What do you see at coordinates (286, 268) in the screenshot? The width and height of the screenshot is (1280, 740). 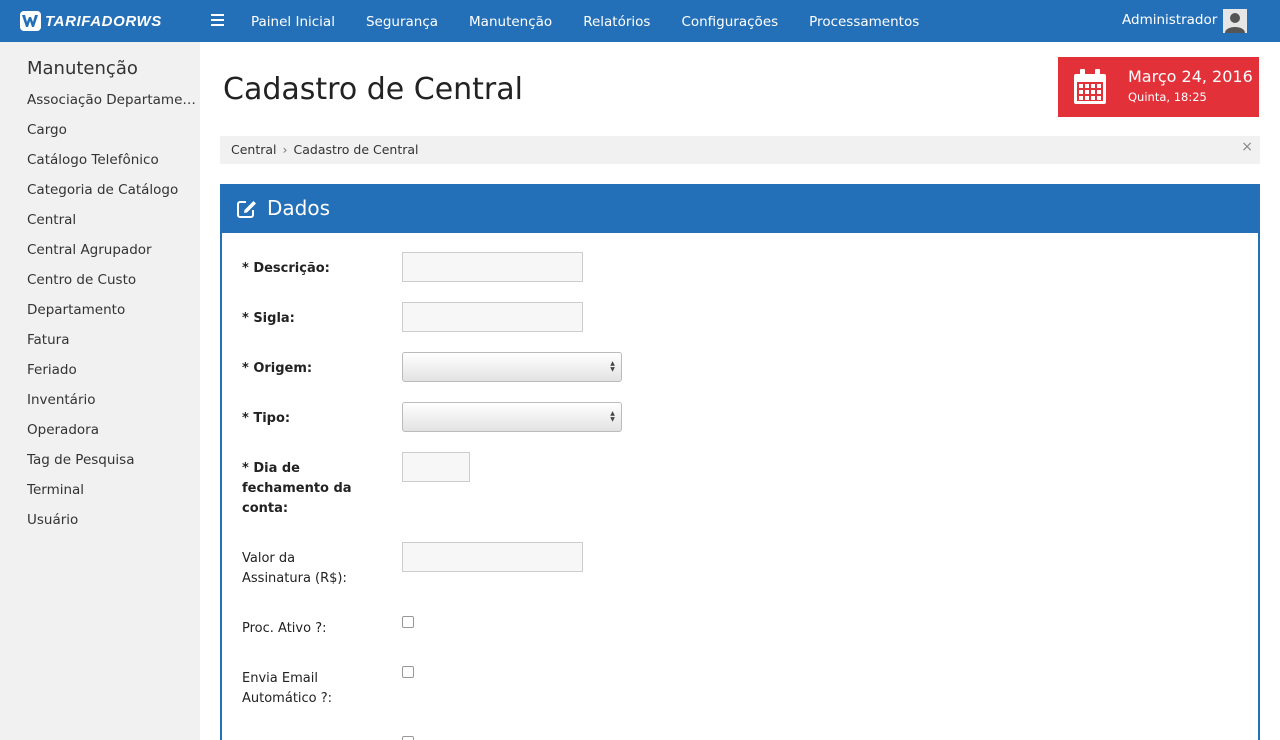 I see `descricao-label: * Descrição:` at bounding box center [286, 268].